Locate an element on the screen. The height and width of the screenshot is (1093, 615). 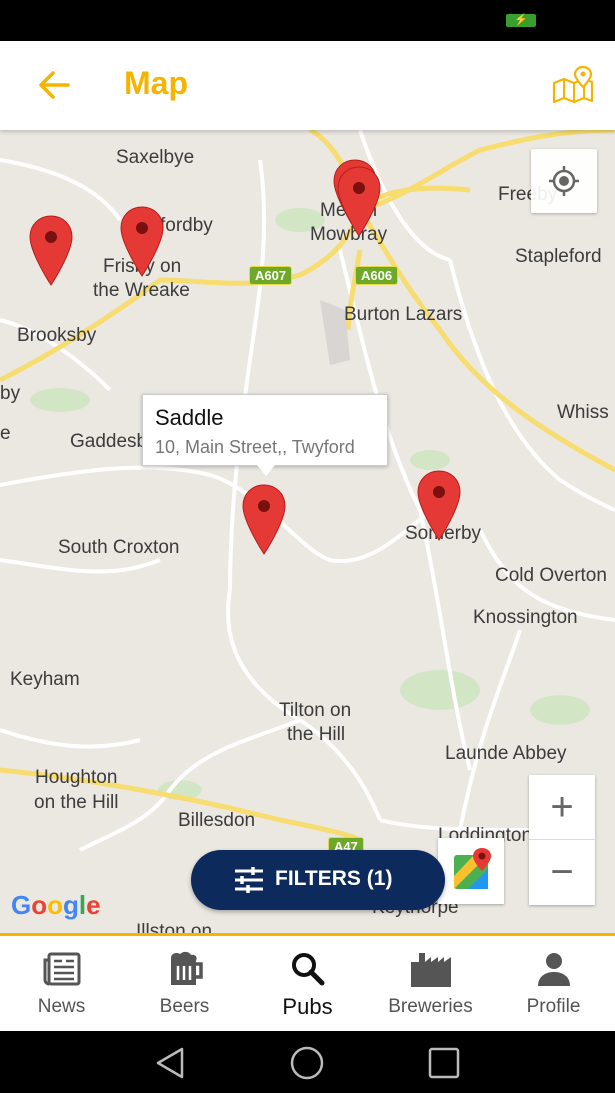
nav-label: Pubs is located at coordinates (307, 1006).